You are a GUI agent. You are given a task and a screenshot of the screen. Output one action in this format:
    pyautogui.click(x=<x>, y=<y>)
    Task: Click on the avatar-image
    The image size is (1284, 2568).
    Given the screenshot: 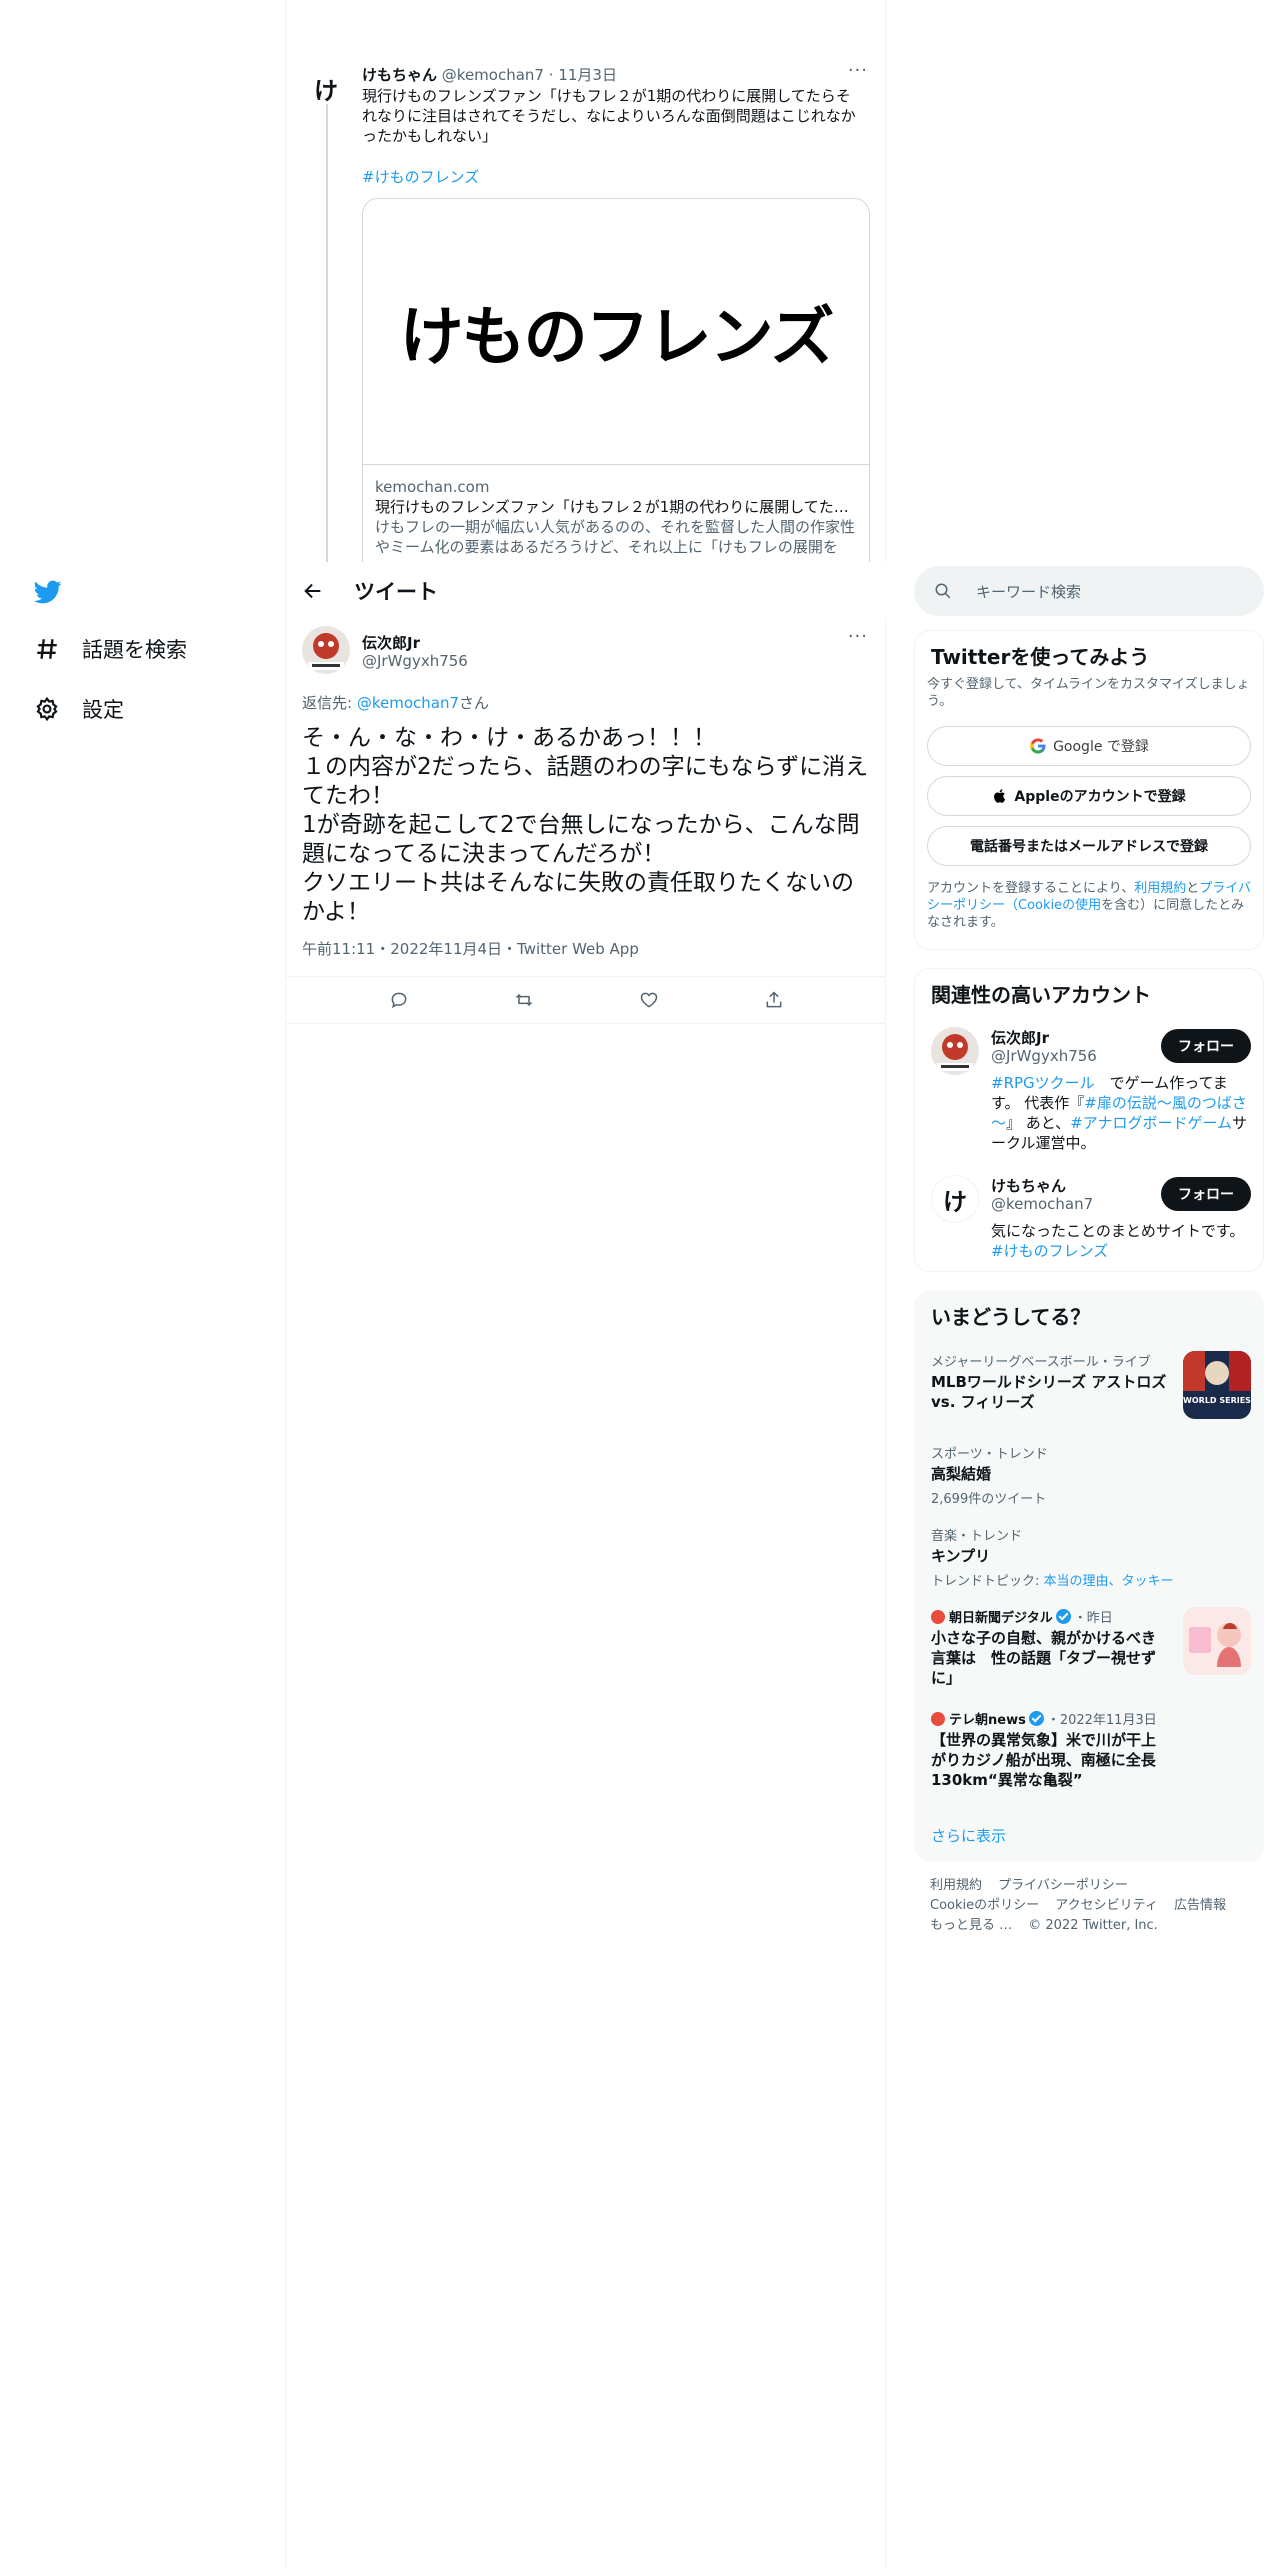 What is the action you would take?
    pyautogui.click(x=326, y=650)
    